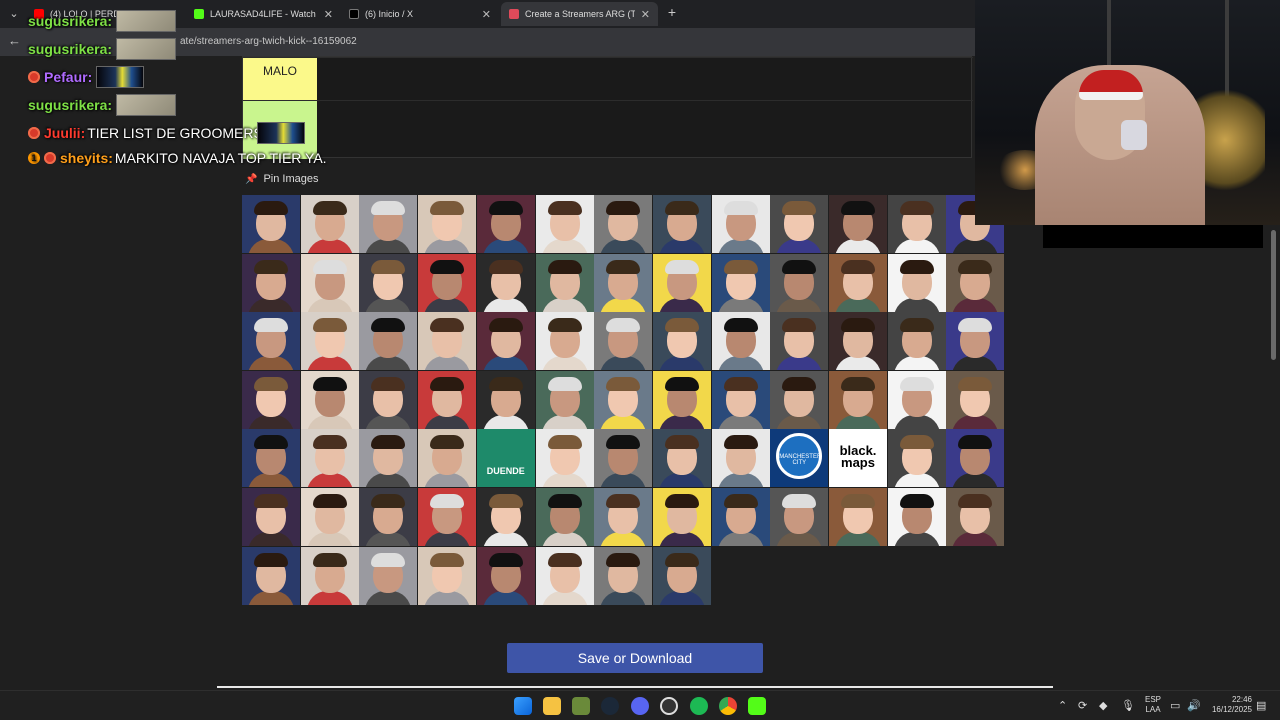  Describe the element at coordinates (1103, 705) in the screenshot. I see `security-icon: ◆` at that location.